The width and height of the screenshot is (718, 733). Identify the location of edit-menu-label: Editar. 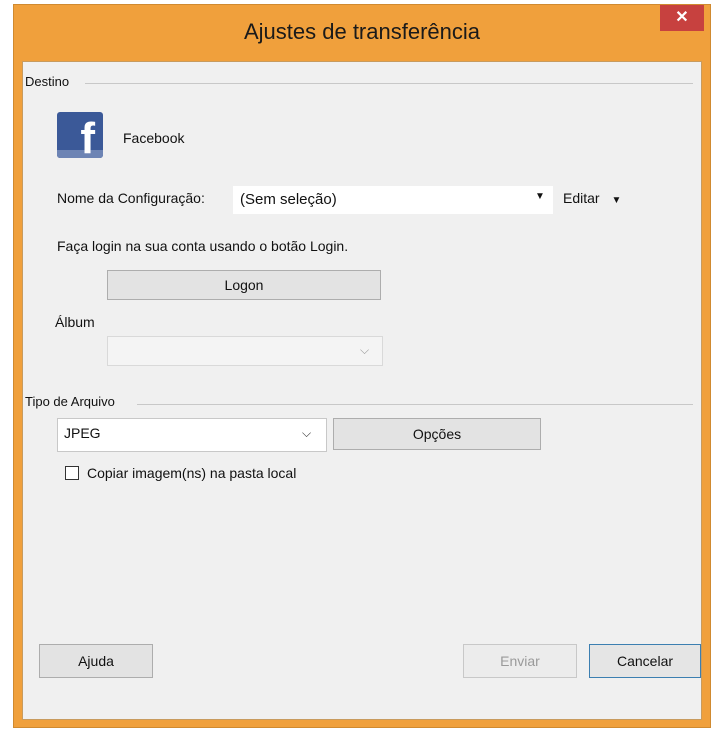
(581, 198).